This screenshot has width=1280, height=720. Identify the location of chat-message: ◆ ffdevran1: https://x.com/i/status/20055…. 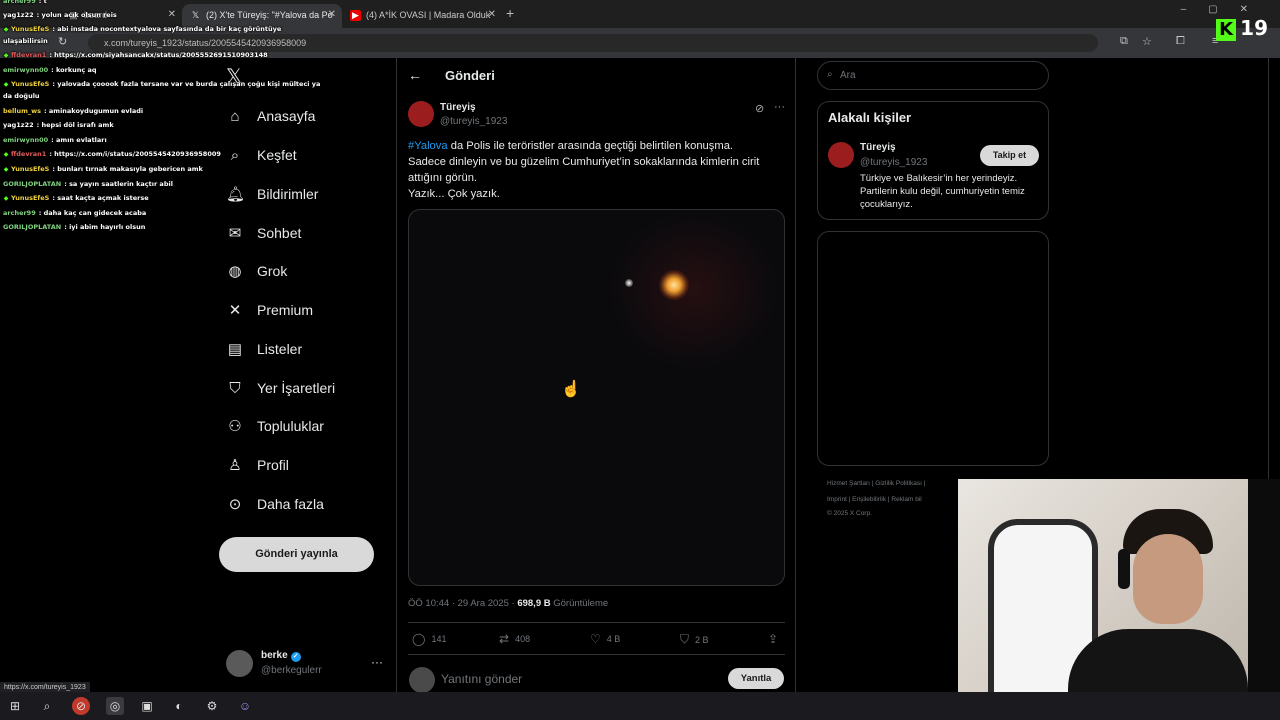
(112, 154).